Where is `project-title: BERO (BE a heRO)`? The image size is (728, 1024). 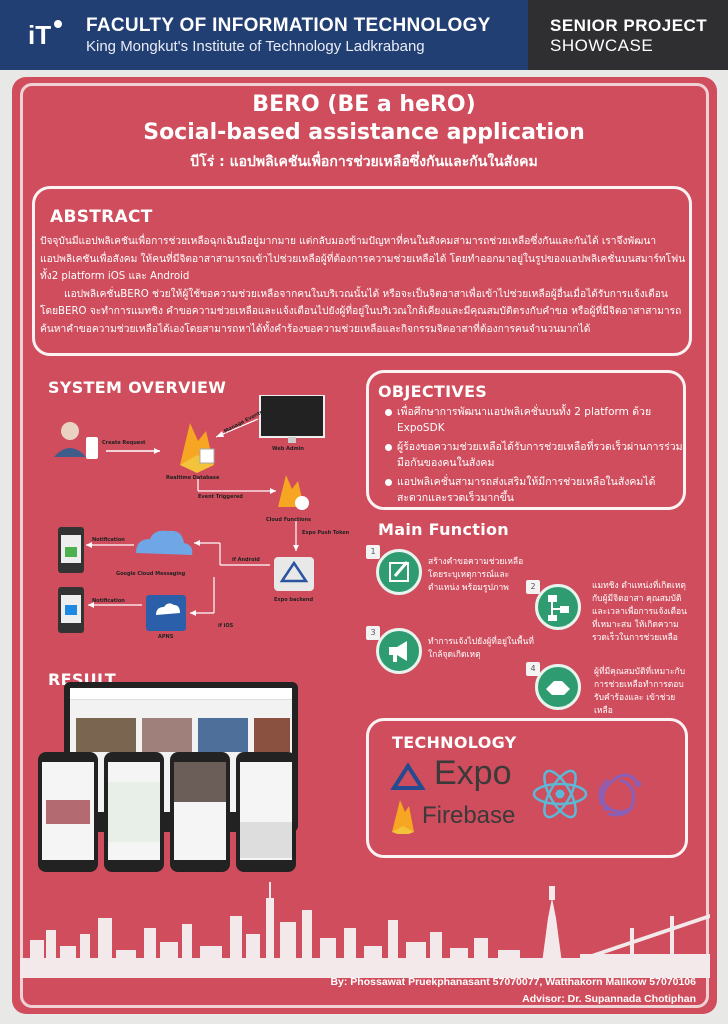
project-title: BERO (BE a heRO) is located at coordinates (364, 104).